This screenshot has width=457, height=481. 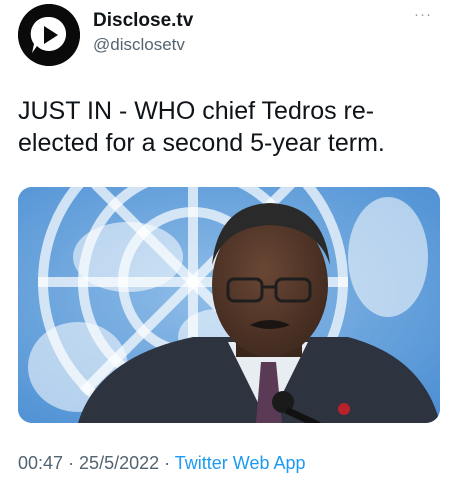 I want to click on account-name: Disclose.tv, so click(x=143, y=21).